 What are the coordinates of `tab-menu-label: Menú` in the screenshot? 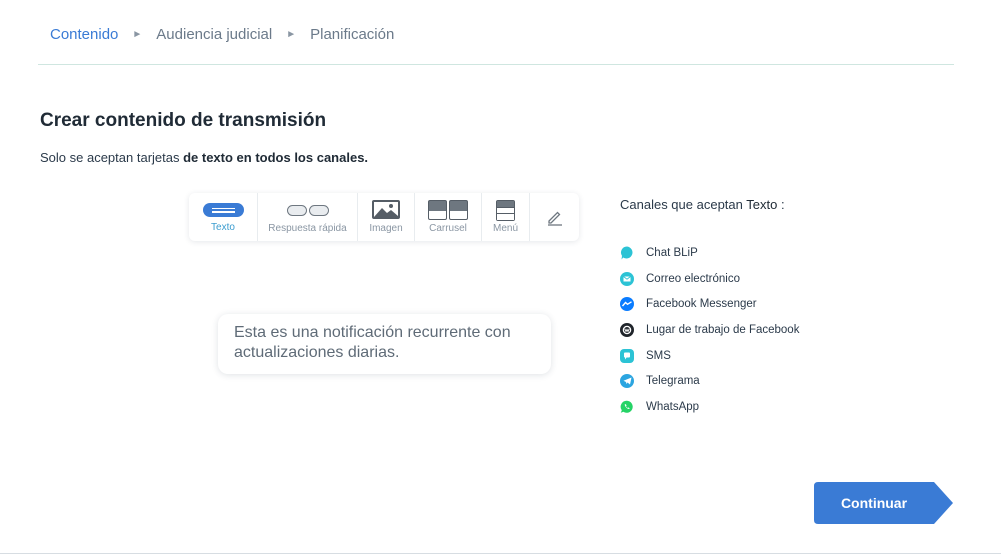 It's located at (505, 228).